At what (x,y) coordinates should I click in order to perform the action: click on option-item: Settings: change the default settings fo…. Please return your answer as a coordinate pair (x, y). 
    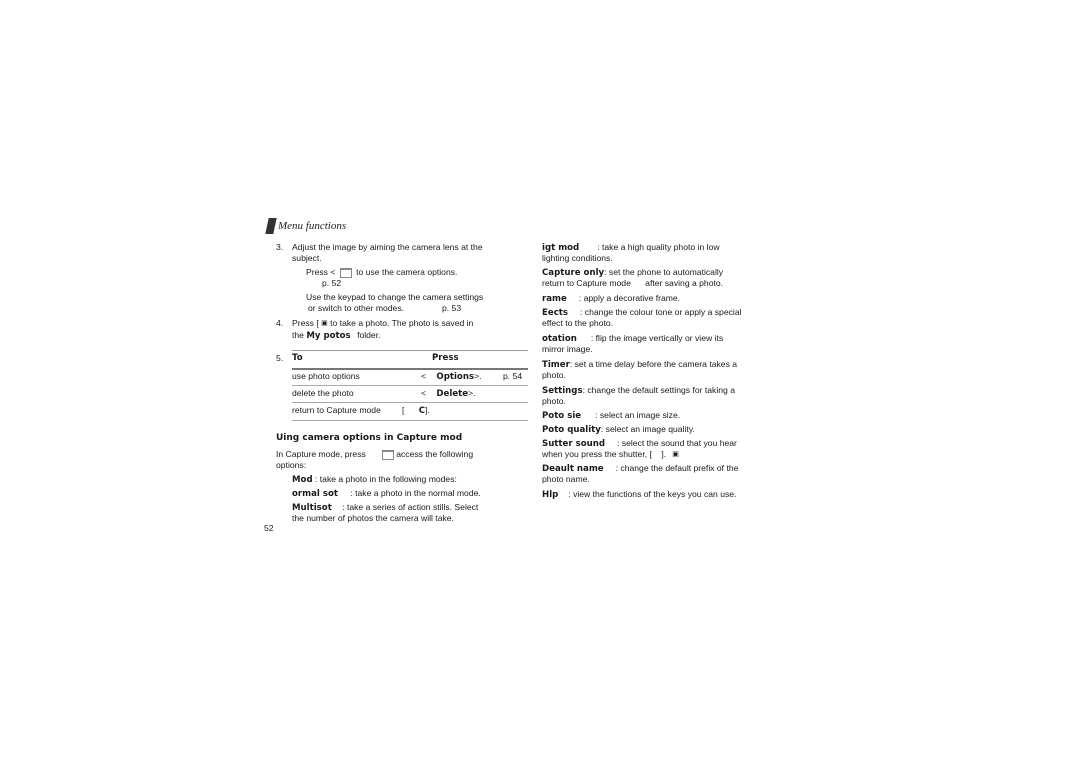
    Looking at the image, I should click on (638, 391).